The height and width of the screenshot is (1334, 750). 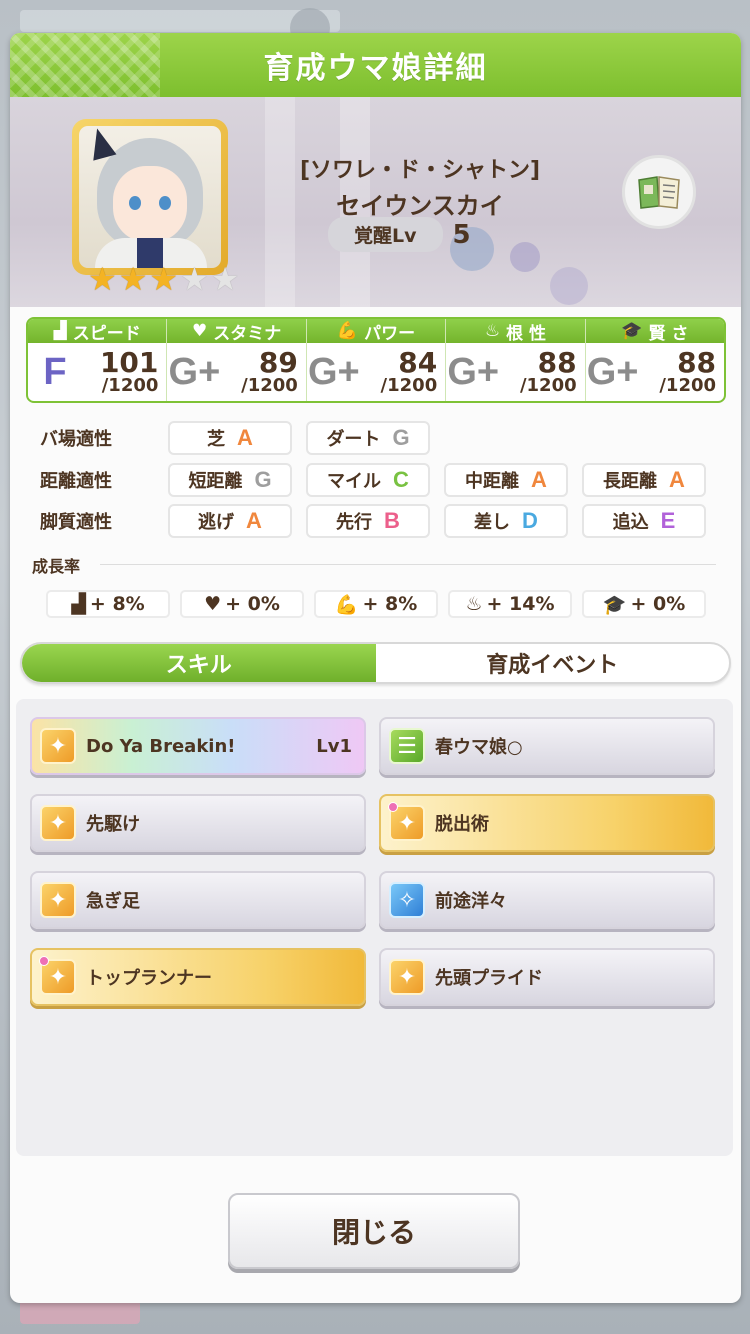 I want to click on rarity-stars: ★ ★ ★ ★ ★, so click(x=163, y=279).